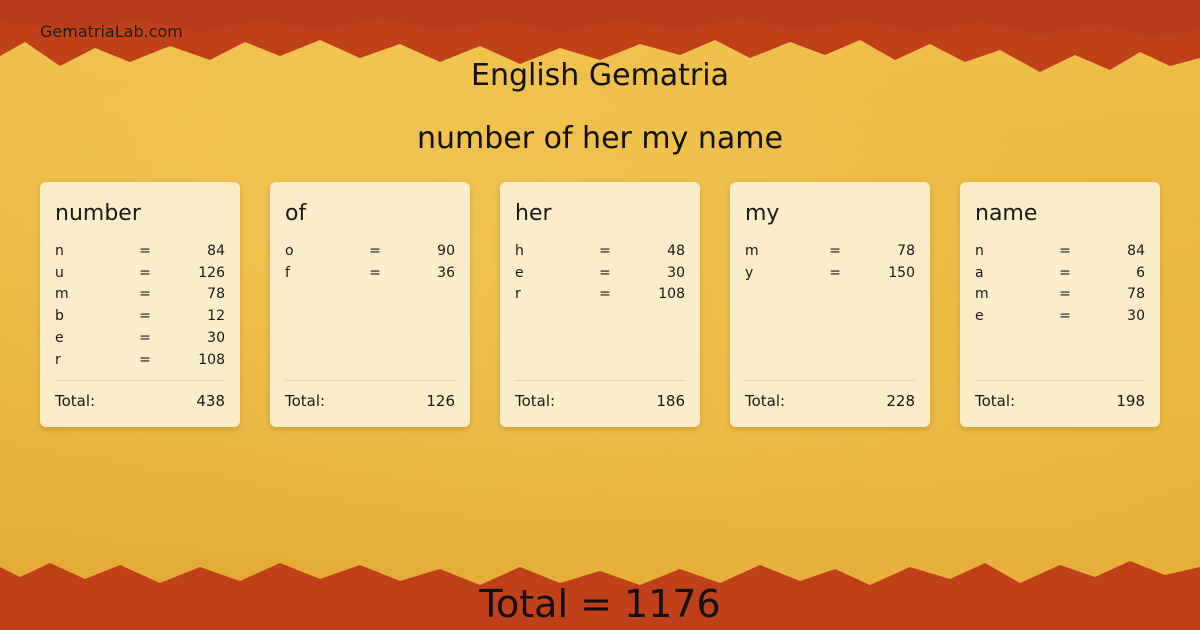 The image size is (1200, 630). I want to click on page-title: English Gematria, so click(600, 75).